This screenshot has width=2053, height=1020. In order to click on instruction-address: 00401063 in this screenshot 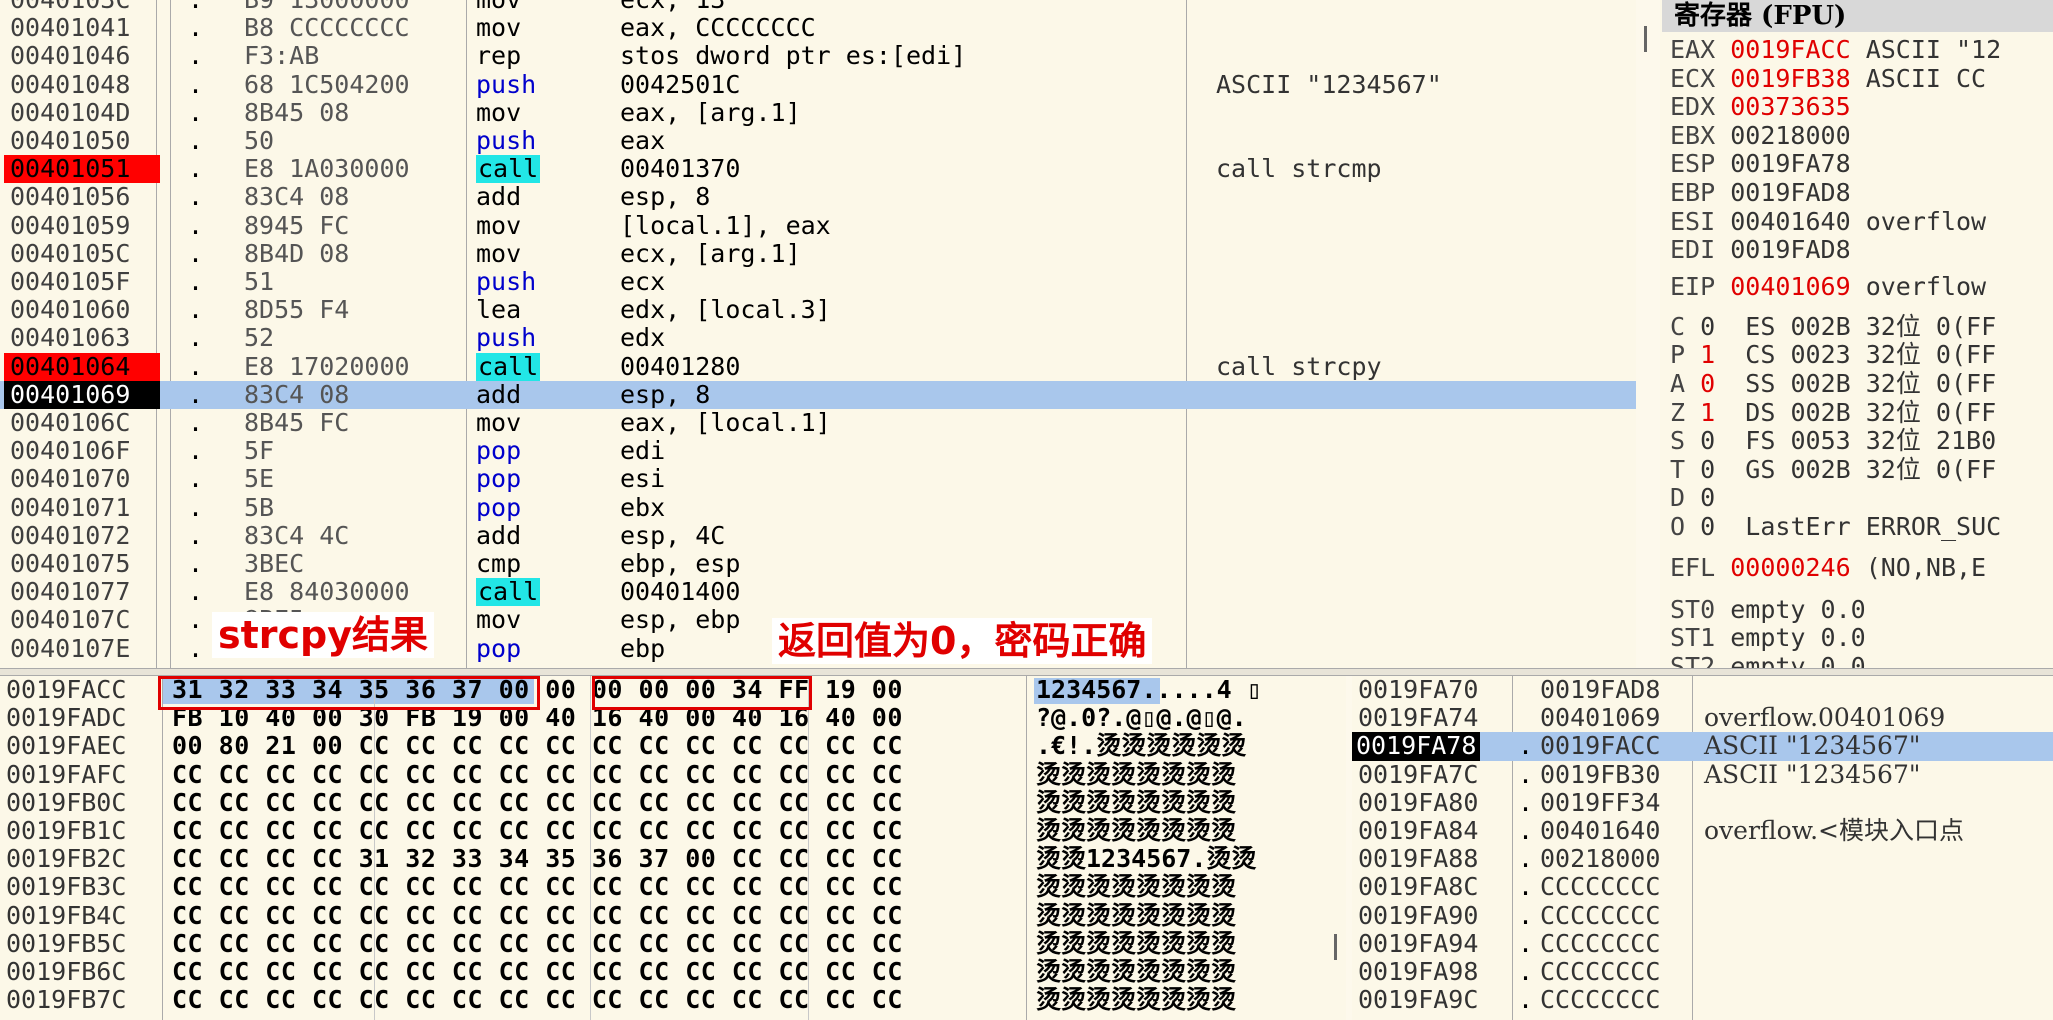, I will do `click(82, 338)`.